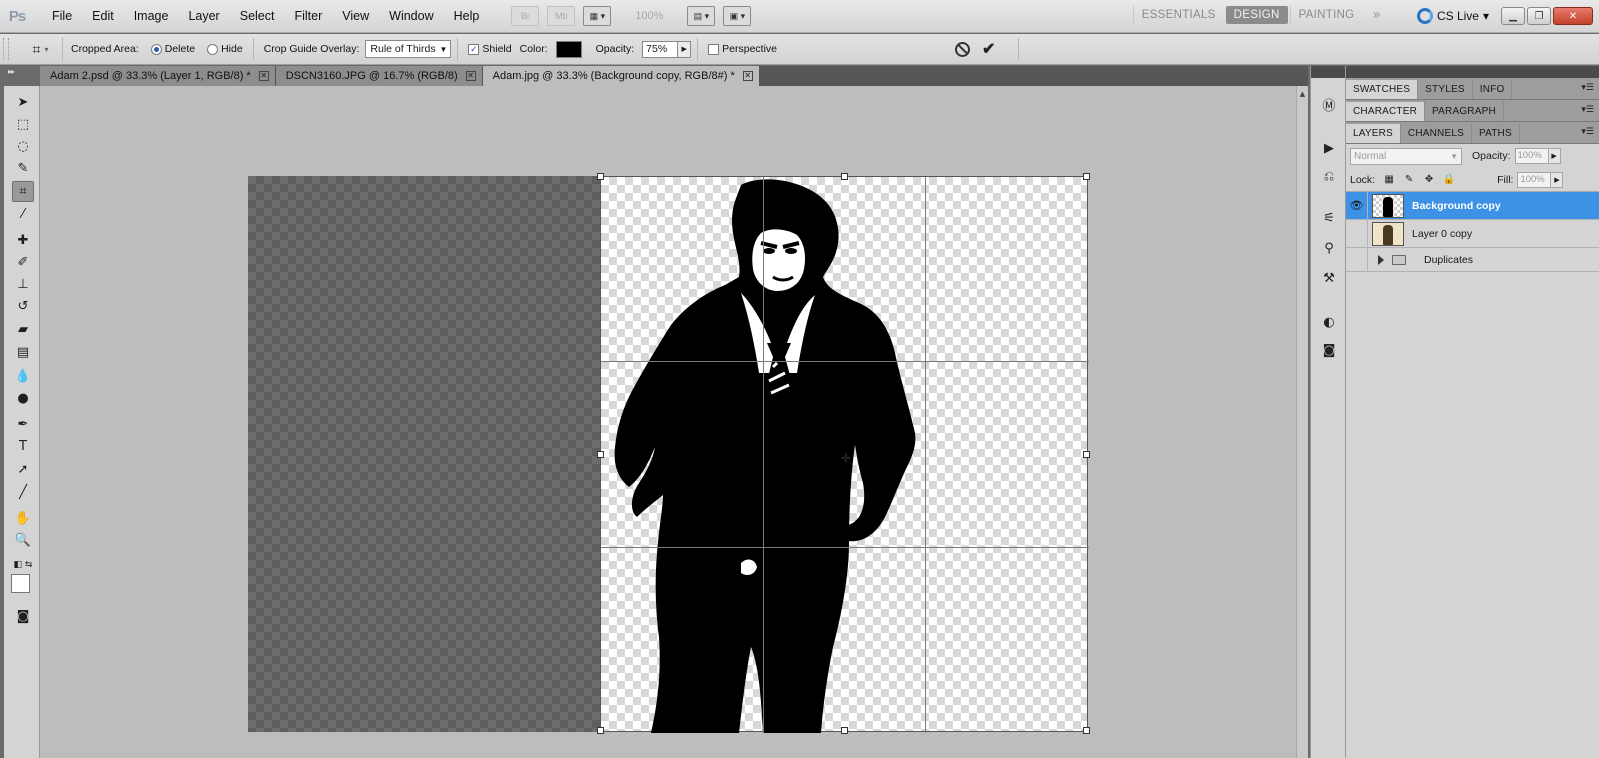  Describe the element at coordinates (23, 492) in the screenshot. I see `line-icon: ╱` at that location.